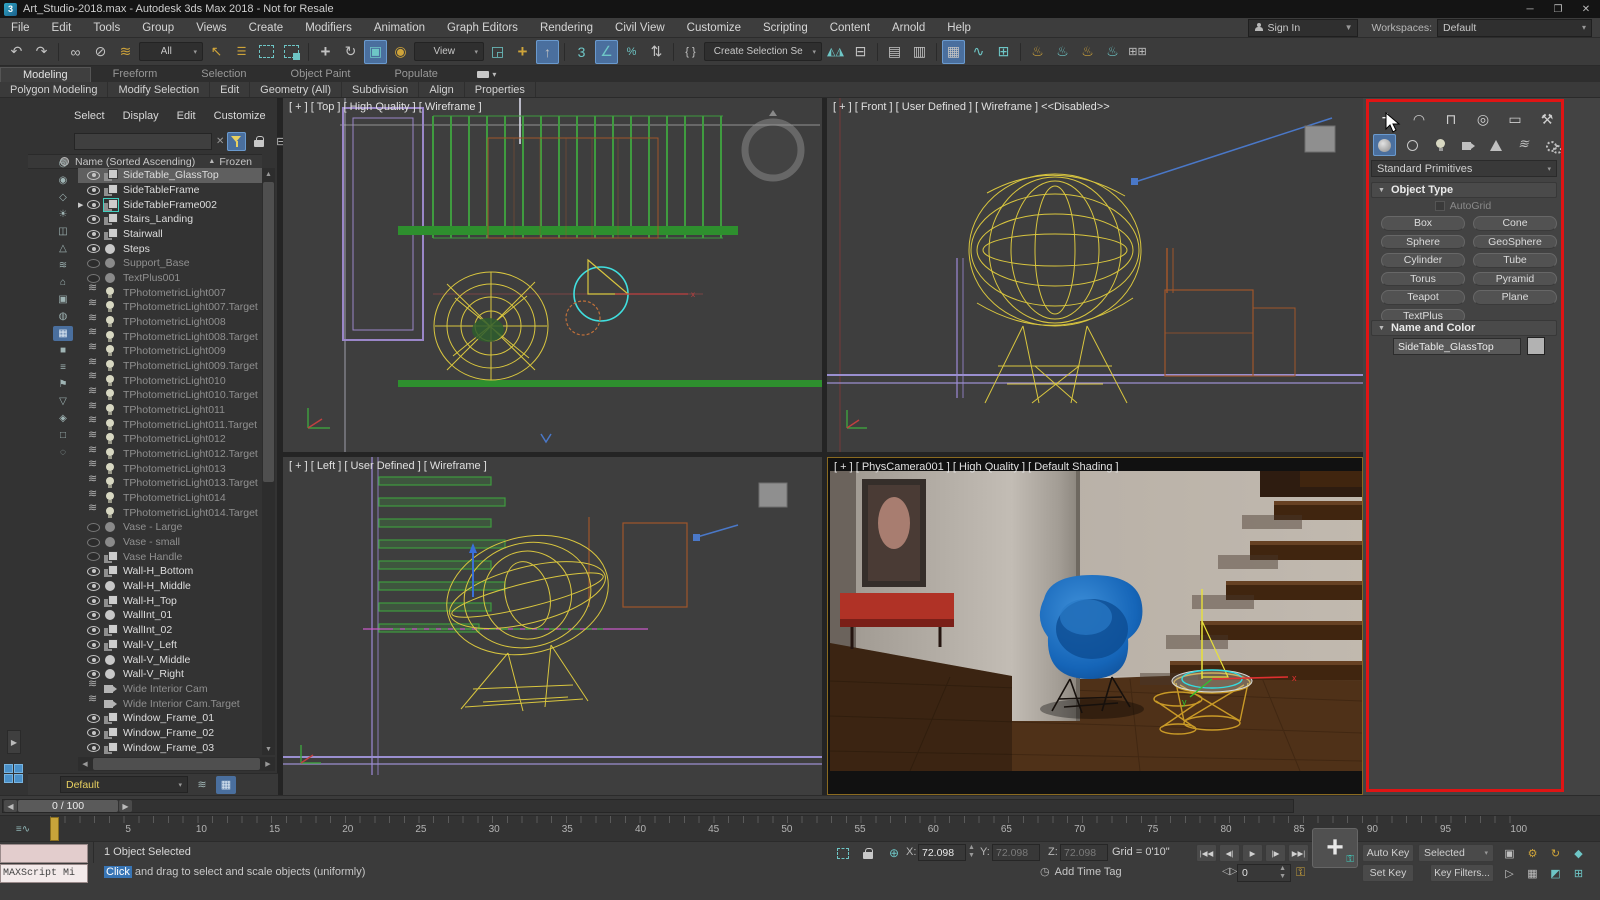 The width and height of the screenshot is (1600, 900). What do you see at coordinates (45, 74) in the screenshot?
I see `ribbon-tab: Modeling` at bounding box center [45, 74].